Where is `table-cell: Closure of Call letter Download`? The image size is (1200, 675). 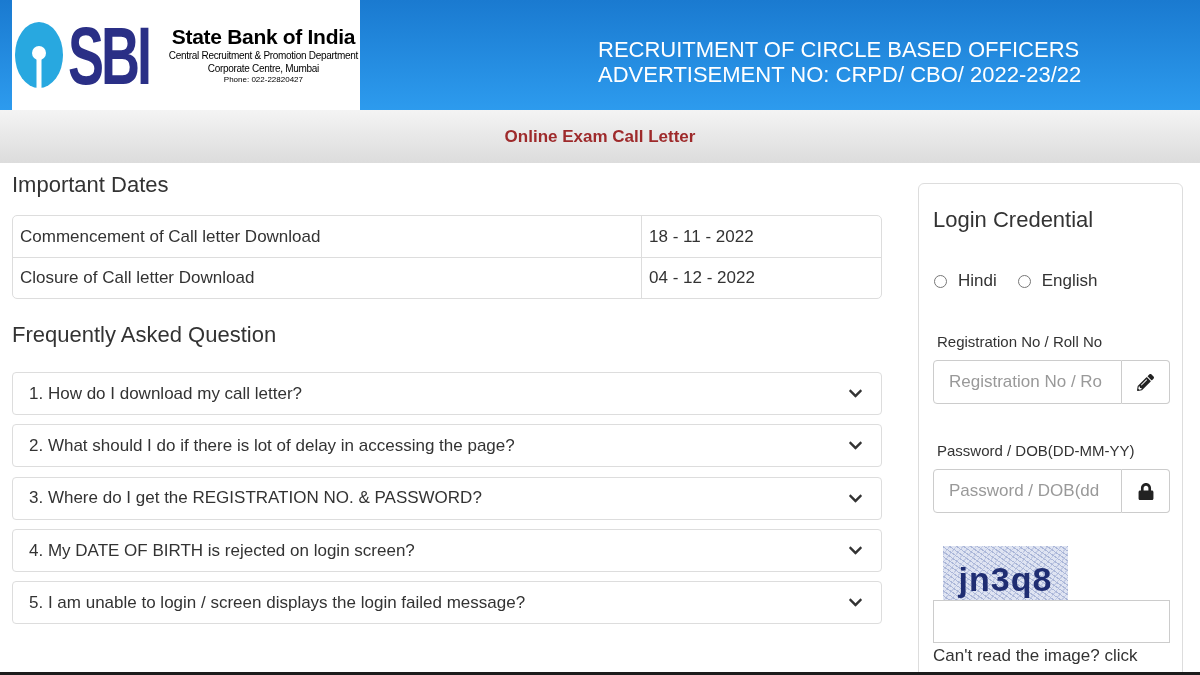 table-cell: Closure of Call letter Download is located at coordinates (327, 278).